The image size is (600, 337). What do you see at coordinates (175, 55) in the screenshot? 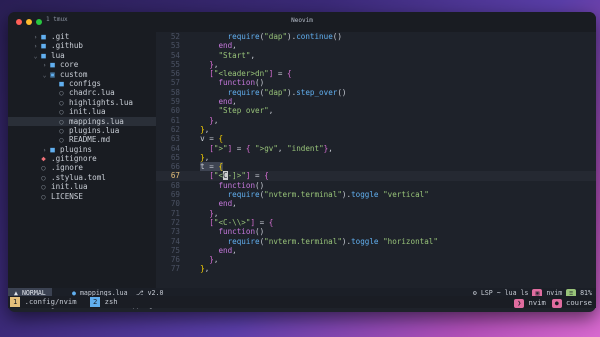
I see `line-number: 54` at bounding box center [175, 55].